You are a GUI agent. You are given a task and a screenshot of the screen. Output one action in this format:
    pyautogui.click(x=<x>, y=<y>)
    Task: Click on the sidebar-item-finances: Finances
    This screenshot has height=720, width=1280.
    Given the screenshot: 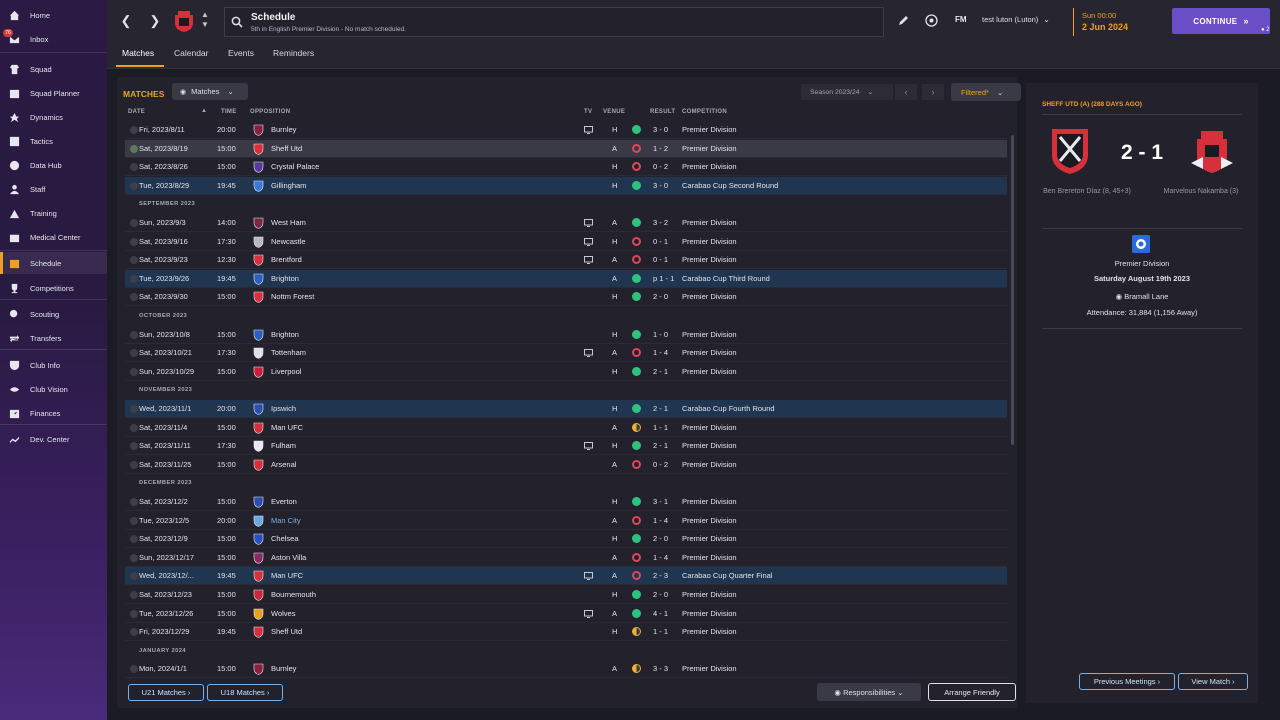 What is the action you would take?
    pyautogui.click(x=53, y=413)
    